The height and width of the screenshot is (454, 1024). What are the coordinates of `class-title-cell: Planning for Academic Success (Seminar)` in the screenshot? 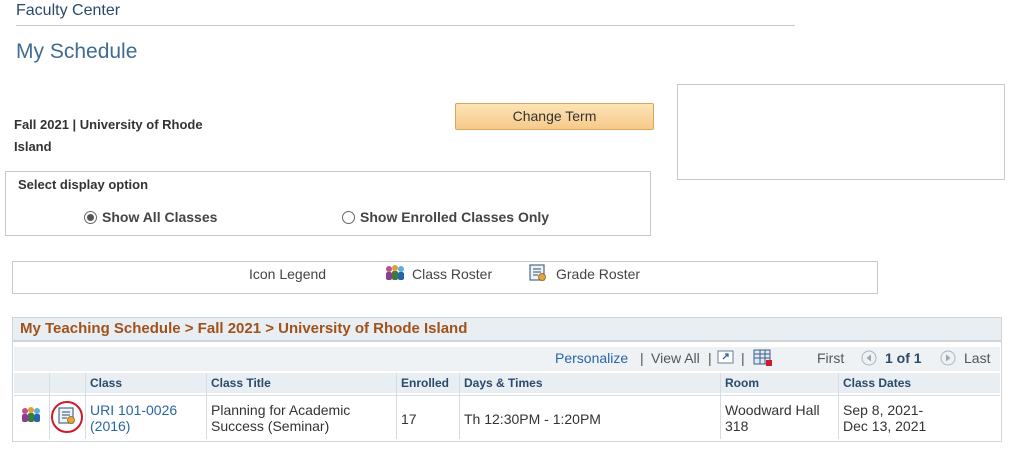 It's located at (280, 418).